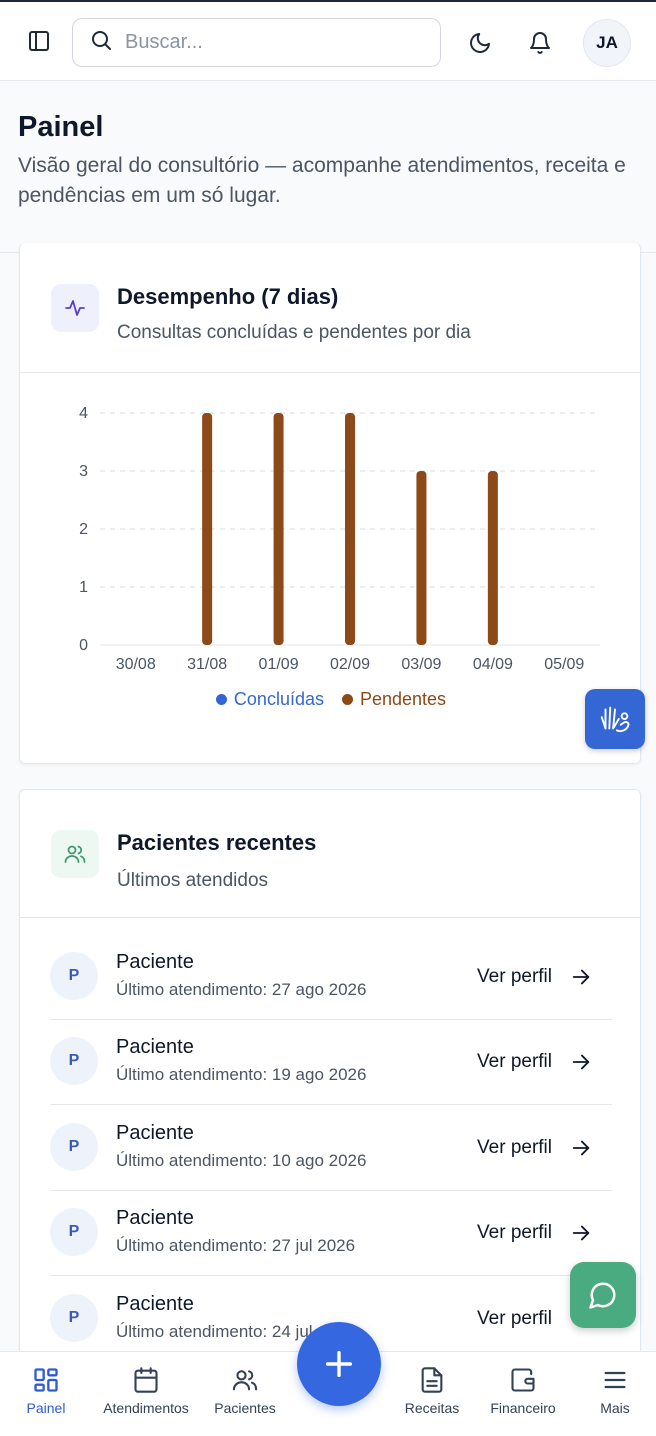 Image resolution: width=656 pixels, height=1436 pixels. I want to click on nav-item-painel: Painel, so click(46, 1391).